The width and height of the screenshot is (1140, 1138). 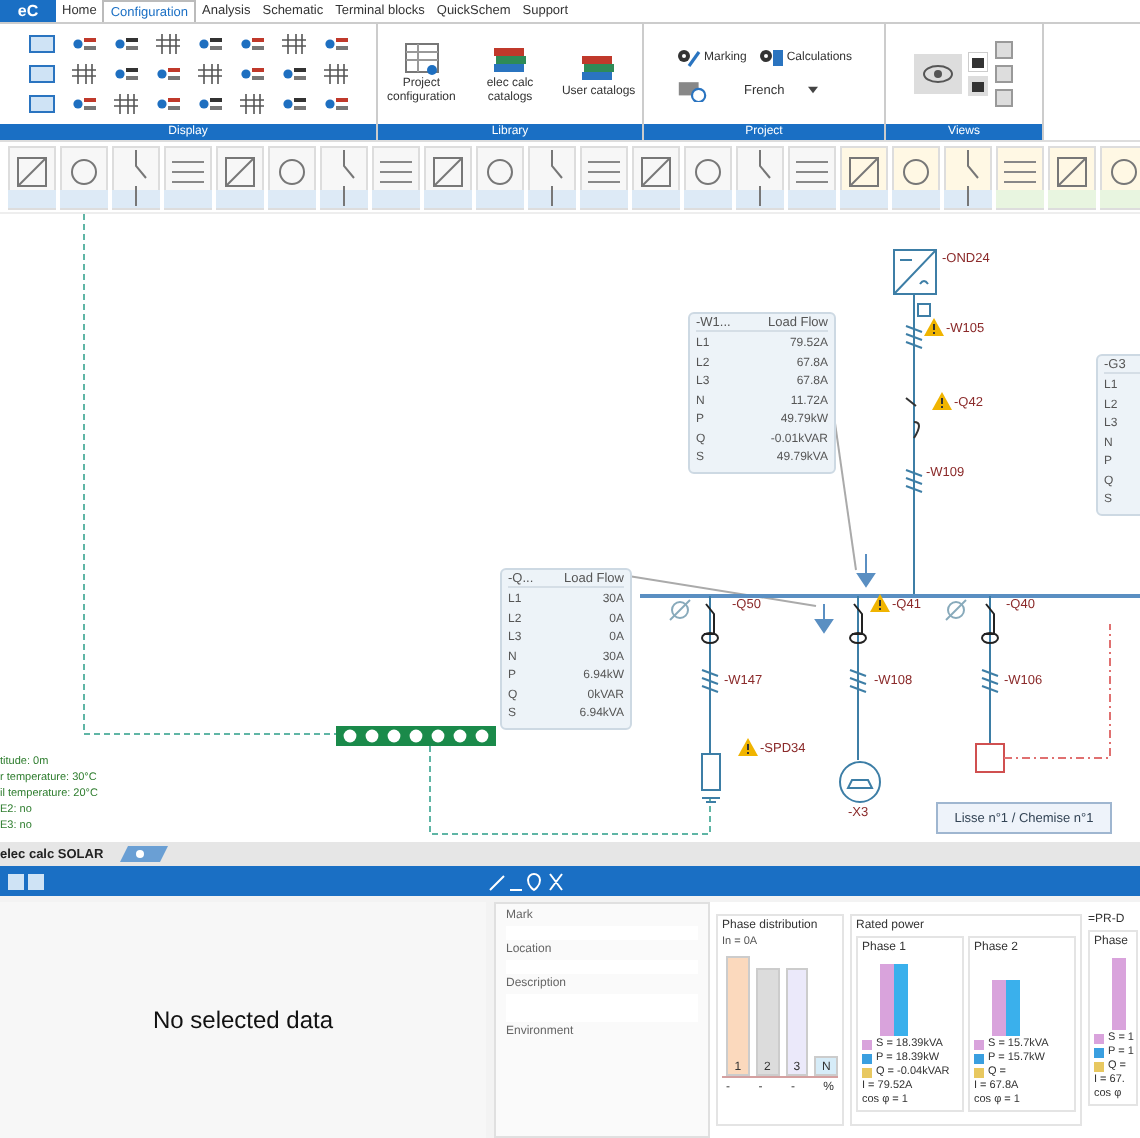 What do you see at coordinates (813, 90) in the screenshot?
I see `caret-icon` at bounding box center [813, 90].